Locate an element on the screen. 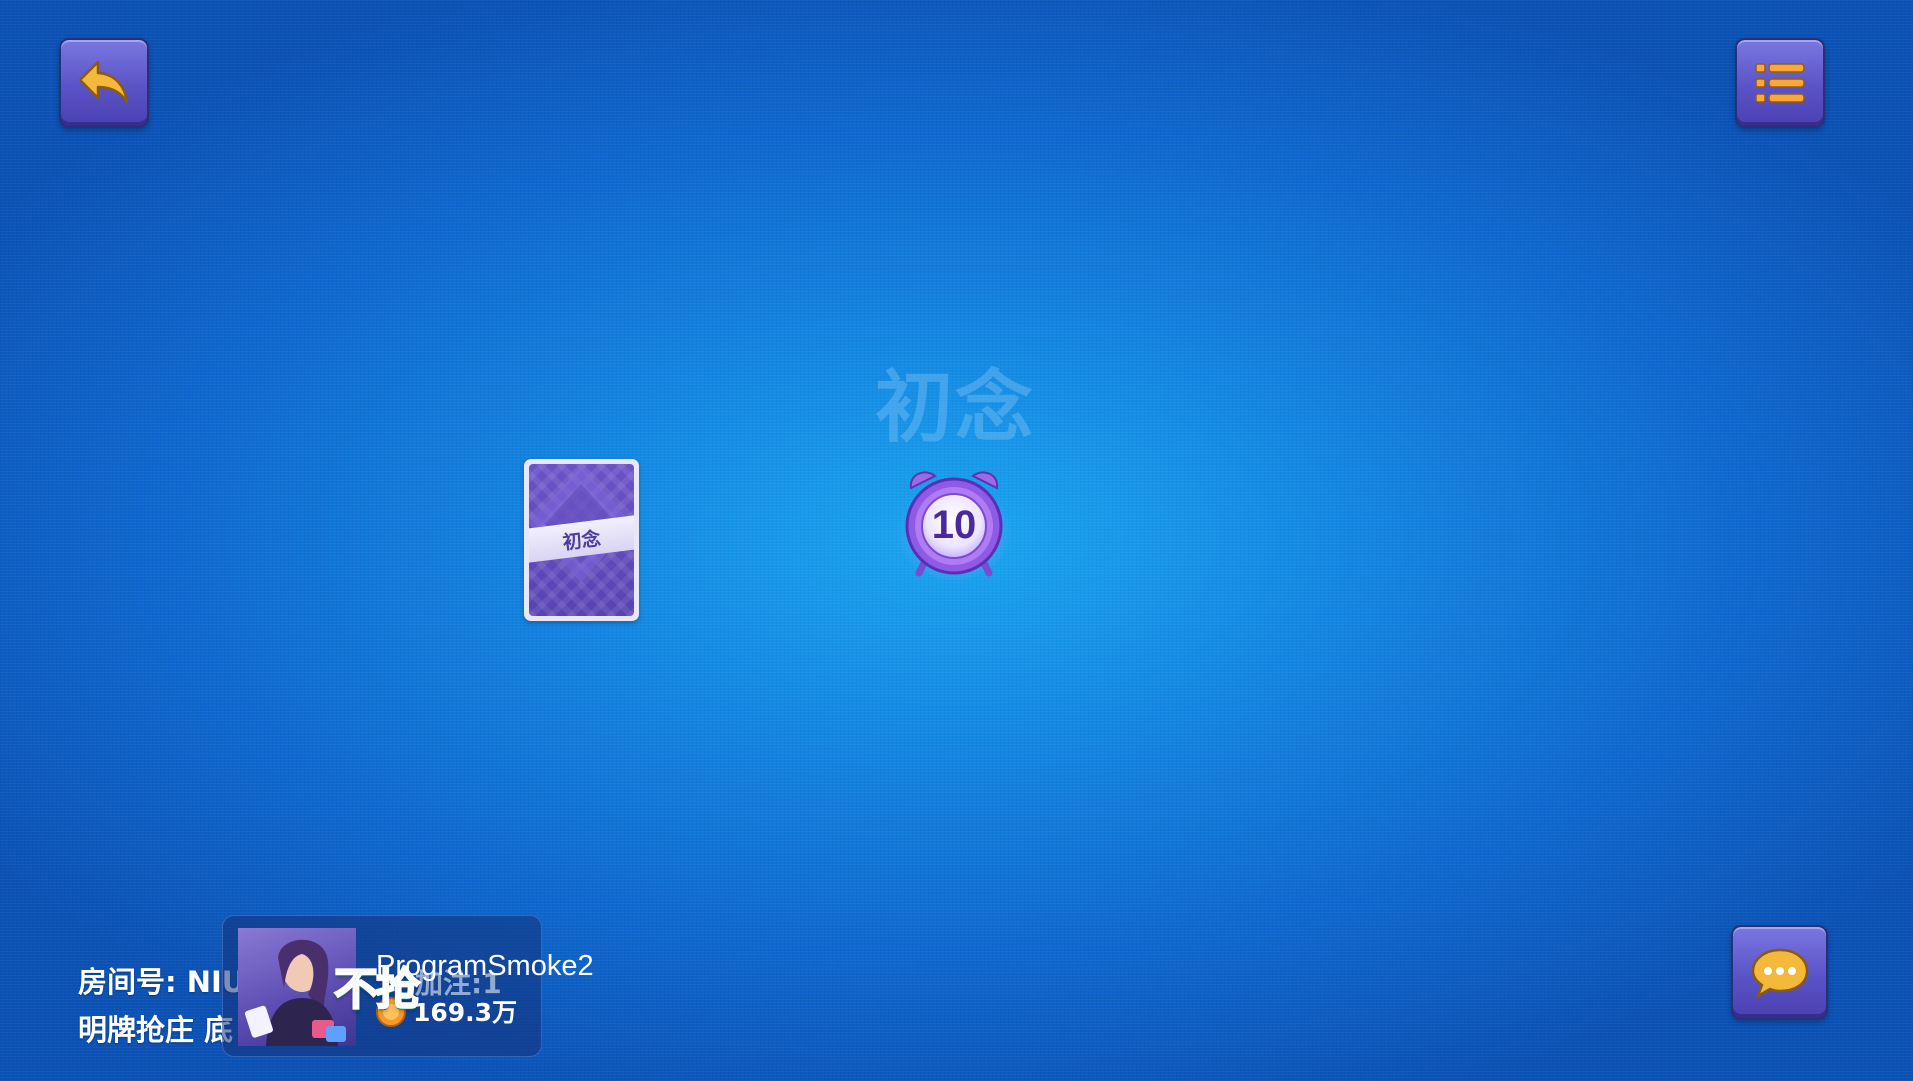 Image resolution: width=1913 pixels, height=1081 pixels. menu-button is located at coordinates (1780, 83).